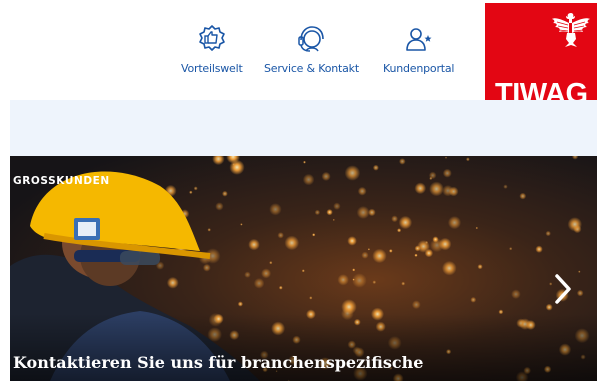 This screenshot has height=381, width=597. What do you see at coordinates (418, 39) in the screenshot?
I see `user-star-icon` at bounding box center [418, 39].